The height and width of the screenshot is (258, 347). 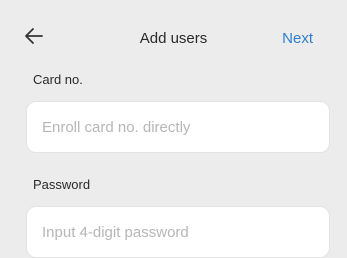 What do you see at coordinates (62, 184) in the screenshot?
I see `password-label: Password` at bounding box center [62, 184].